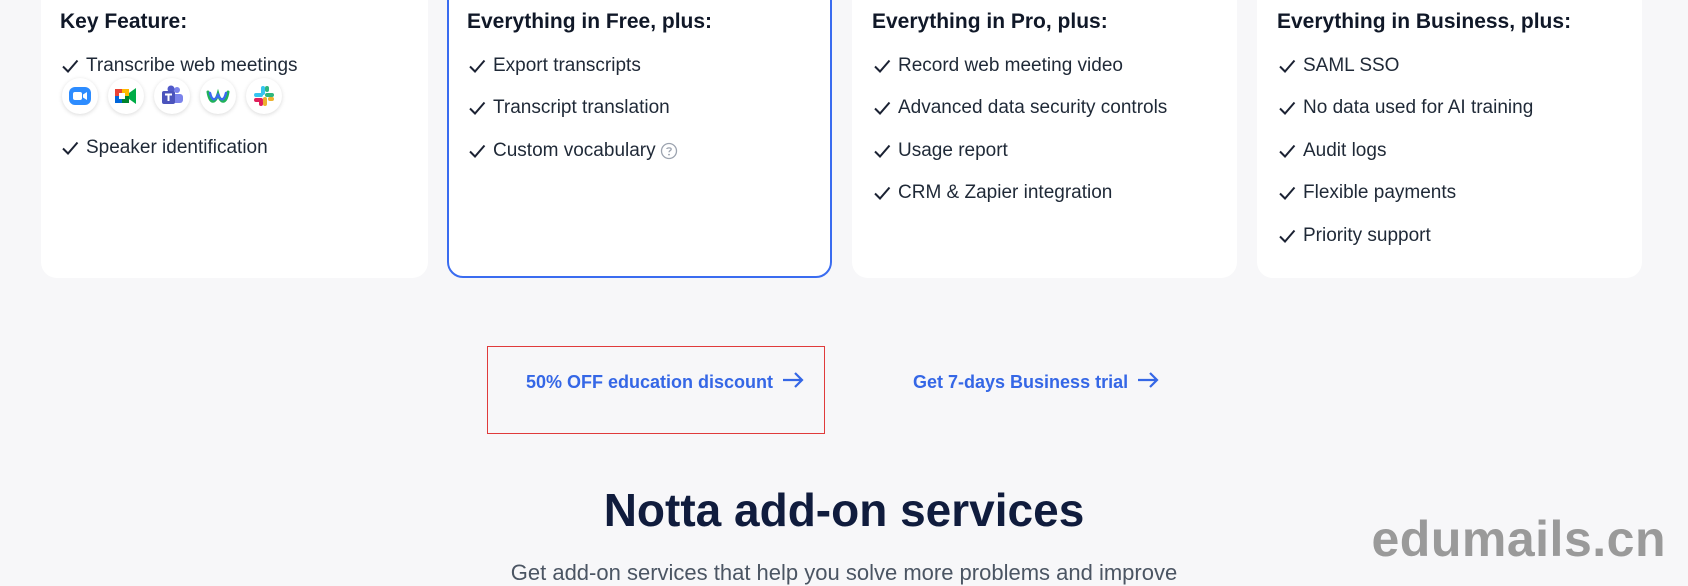  I want to click on feature-item: Audit logs, so click(1331, 151).